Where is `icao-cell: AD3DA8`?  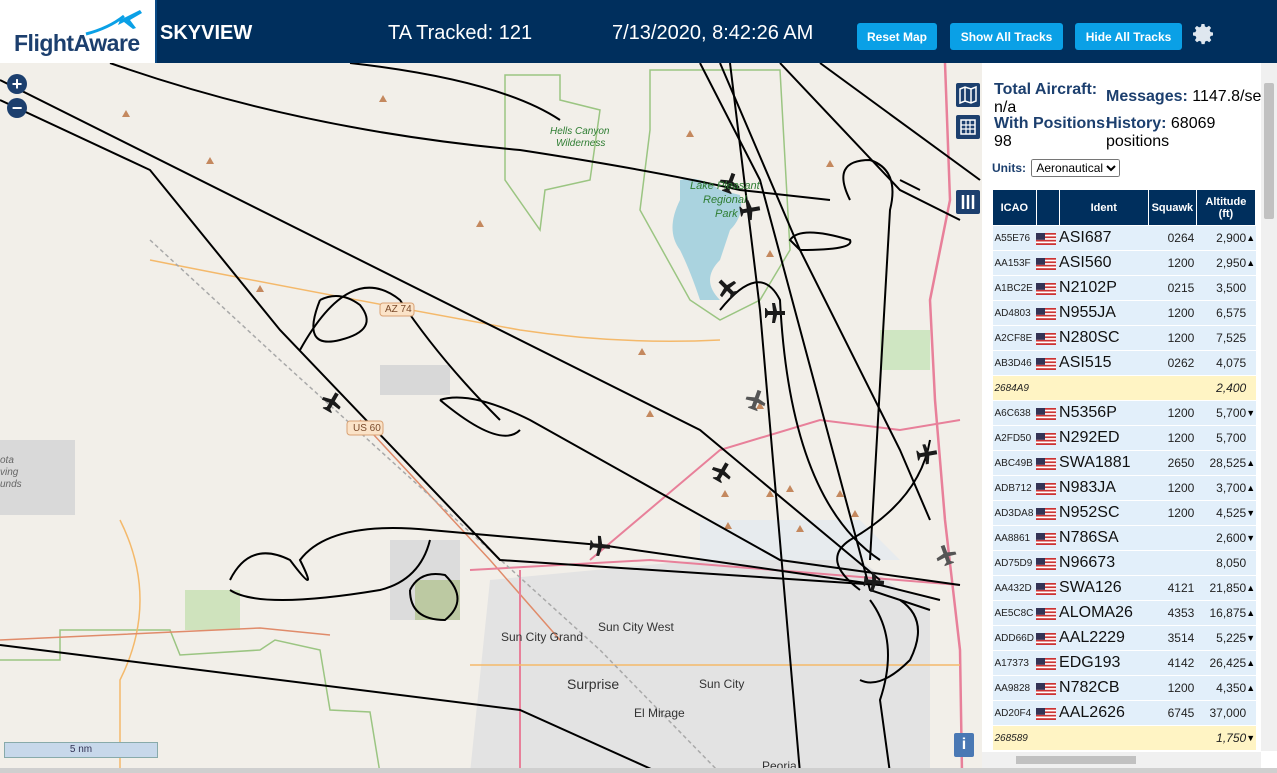 icao-cell: AD3DA8 is located at coordinates (1014, 513).